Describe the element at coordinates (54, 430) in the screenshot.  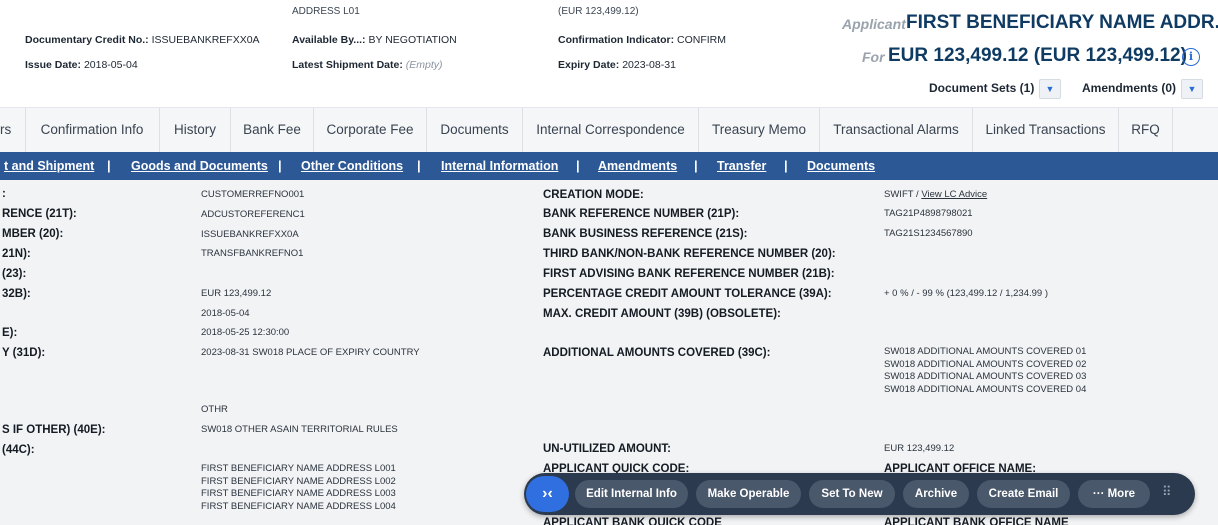
I see `field-label: S IF OTHER) (40E):` at that location.